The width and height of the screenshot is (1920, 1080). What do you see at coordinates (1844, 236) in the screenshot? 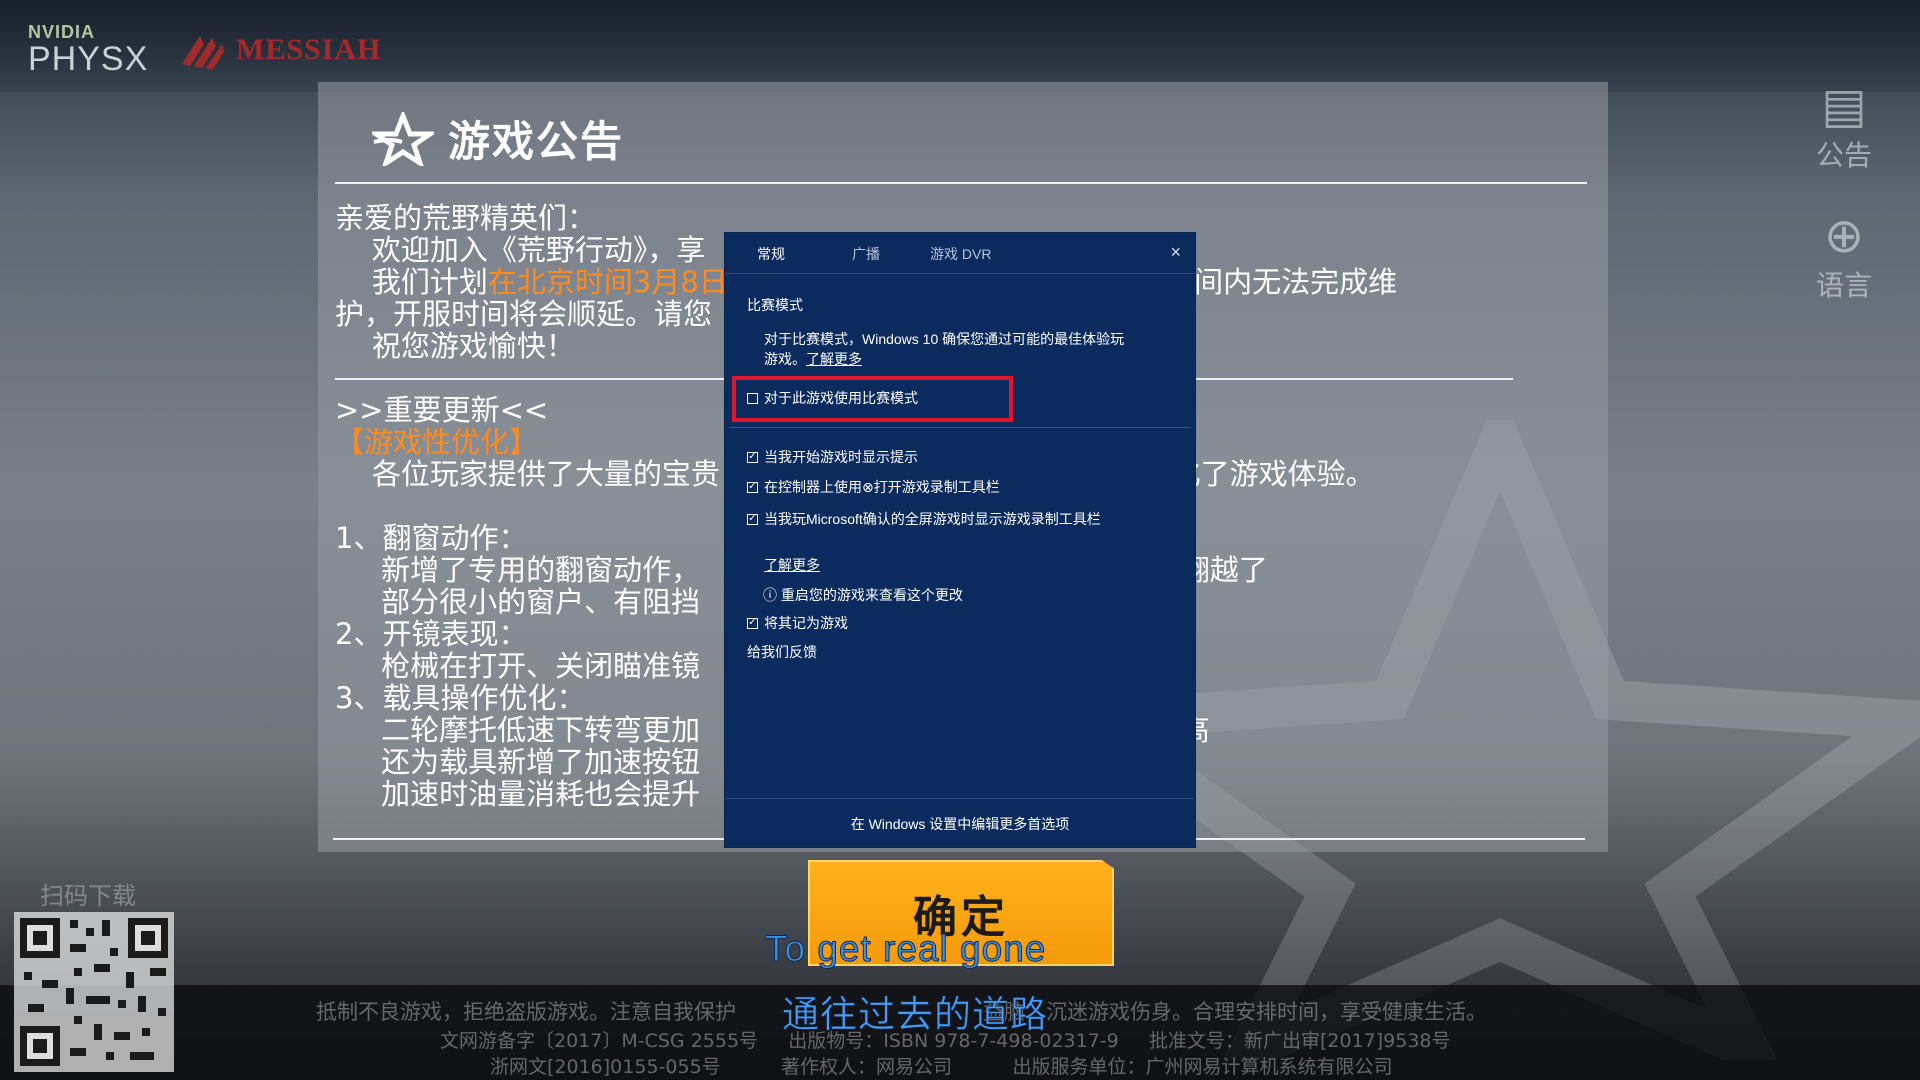
I see `globe-icon: ⊕` at bounding box center [1844, 236].